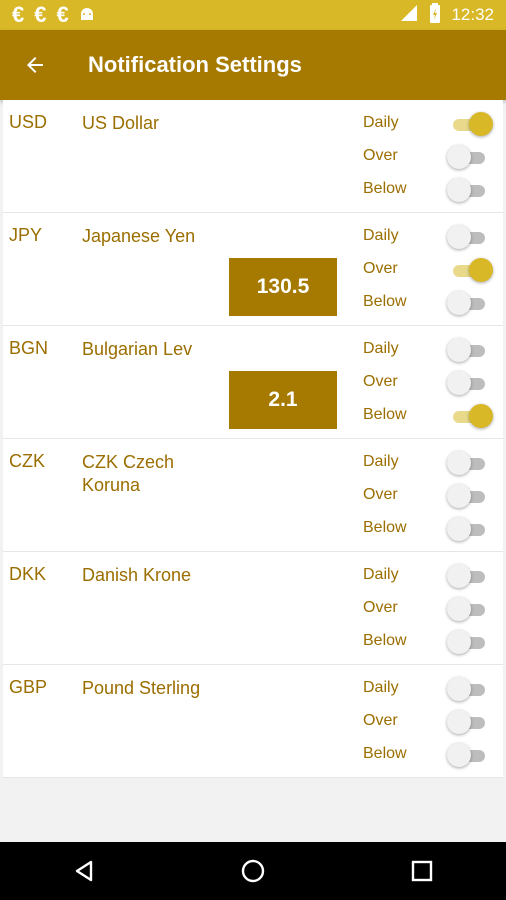 This screenshot has width=506, height=900. I want to click on nav-recents-button, so click(422, 871).